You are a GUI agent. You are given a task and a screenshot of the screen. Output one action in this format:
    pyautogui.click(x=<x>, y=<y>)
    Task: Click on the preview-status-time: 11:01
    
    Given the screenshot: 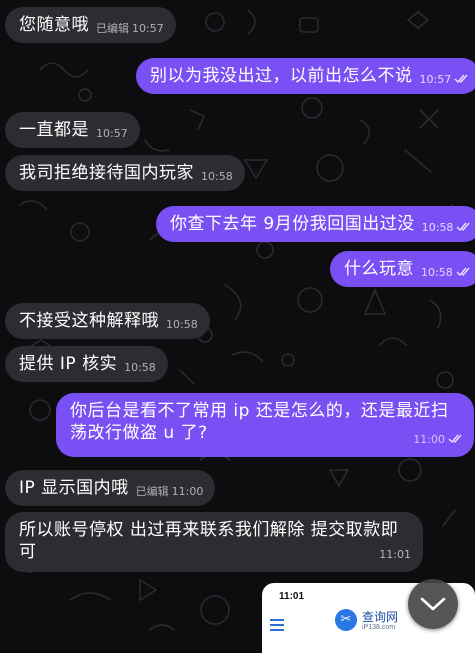 What is the action you would take?
    pyautogui.click(x=292, y=596)
    